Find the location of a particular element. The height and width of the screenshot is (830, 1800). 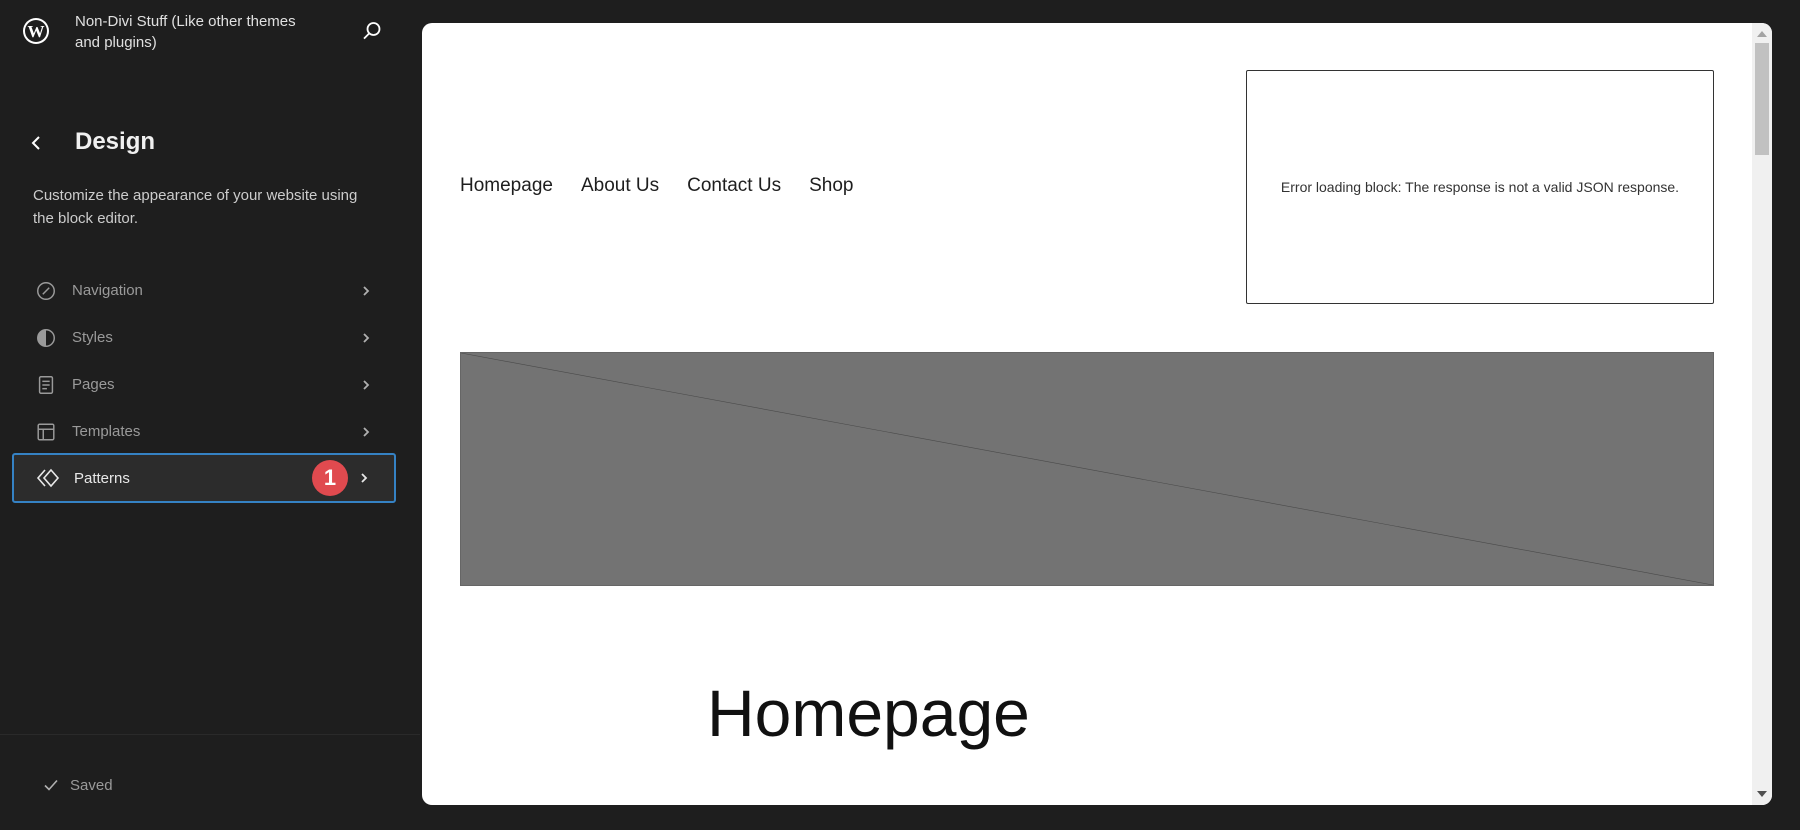

save-status-label: Saved is located at coordinates (91, 785).